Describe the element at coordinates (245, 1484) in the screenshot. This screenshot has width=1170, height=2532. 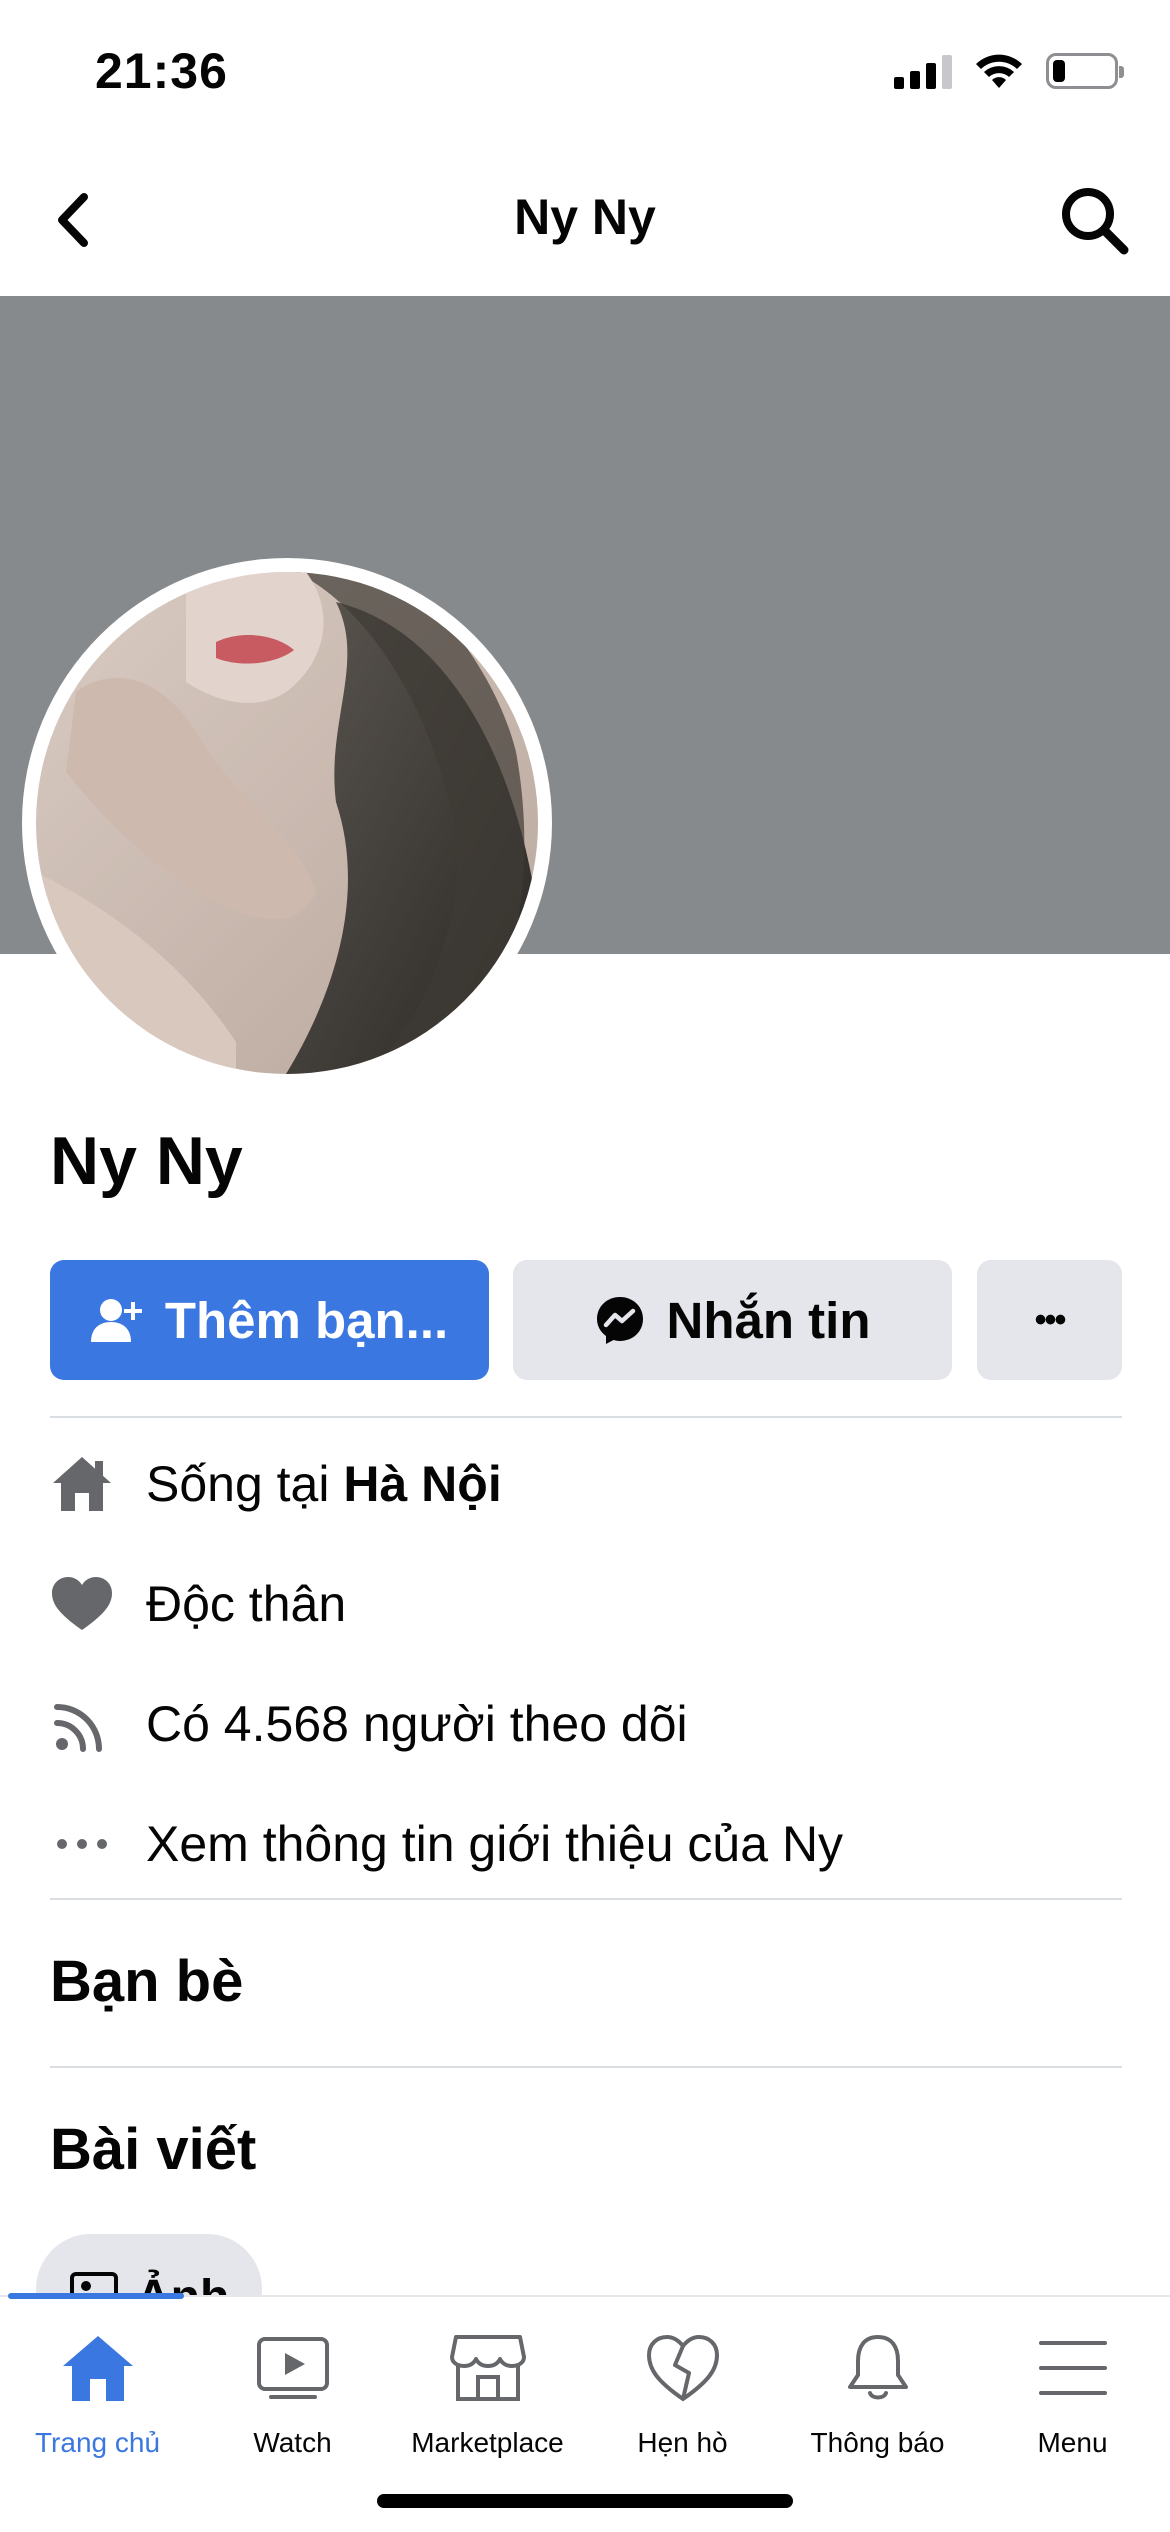
I see `lives-prefix: Sống tại` at that location.